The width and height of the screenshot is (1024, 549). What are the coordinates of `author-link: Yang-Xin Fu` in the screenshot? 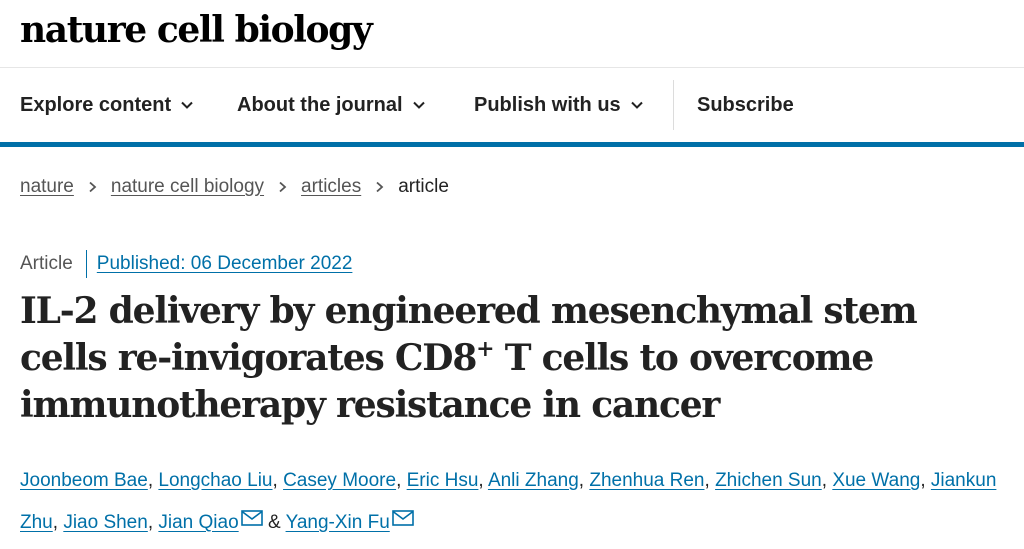 It's located at (338, 522).